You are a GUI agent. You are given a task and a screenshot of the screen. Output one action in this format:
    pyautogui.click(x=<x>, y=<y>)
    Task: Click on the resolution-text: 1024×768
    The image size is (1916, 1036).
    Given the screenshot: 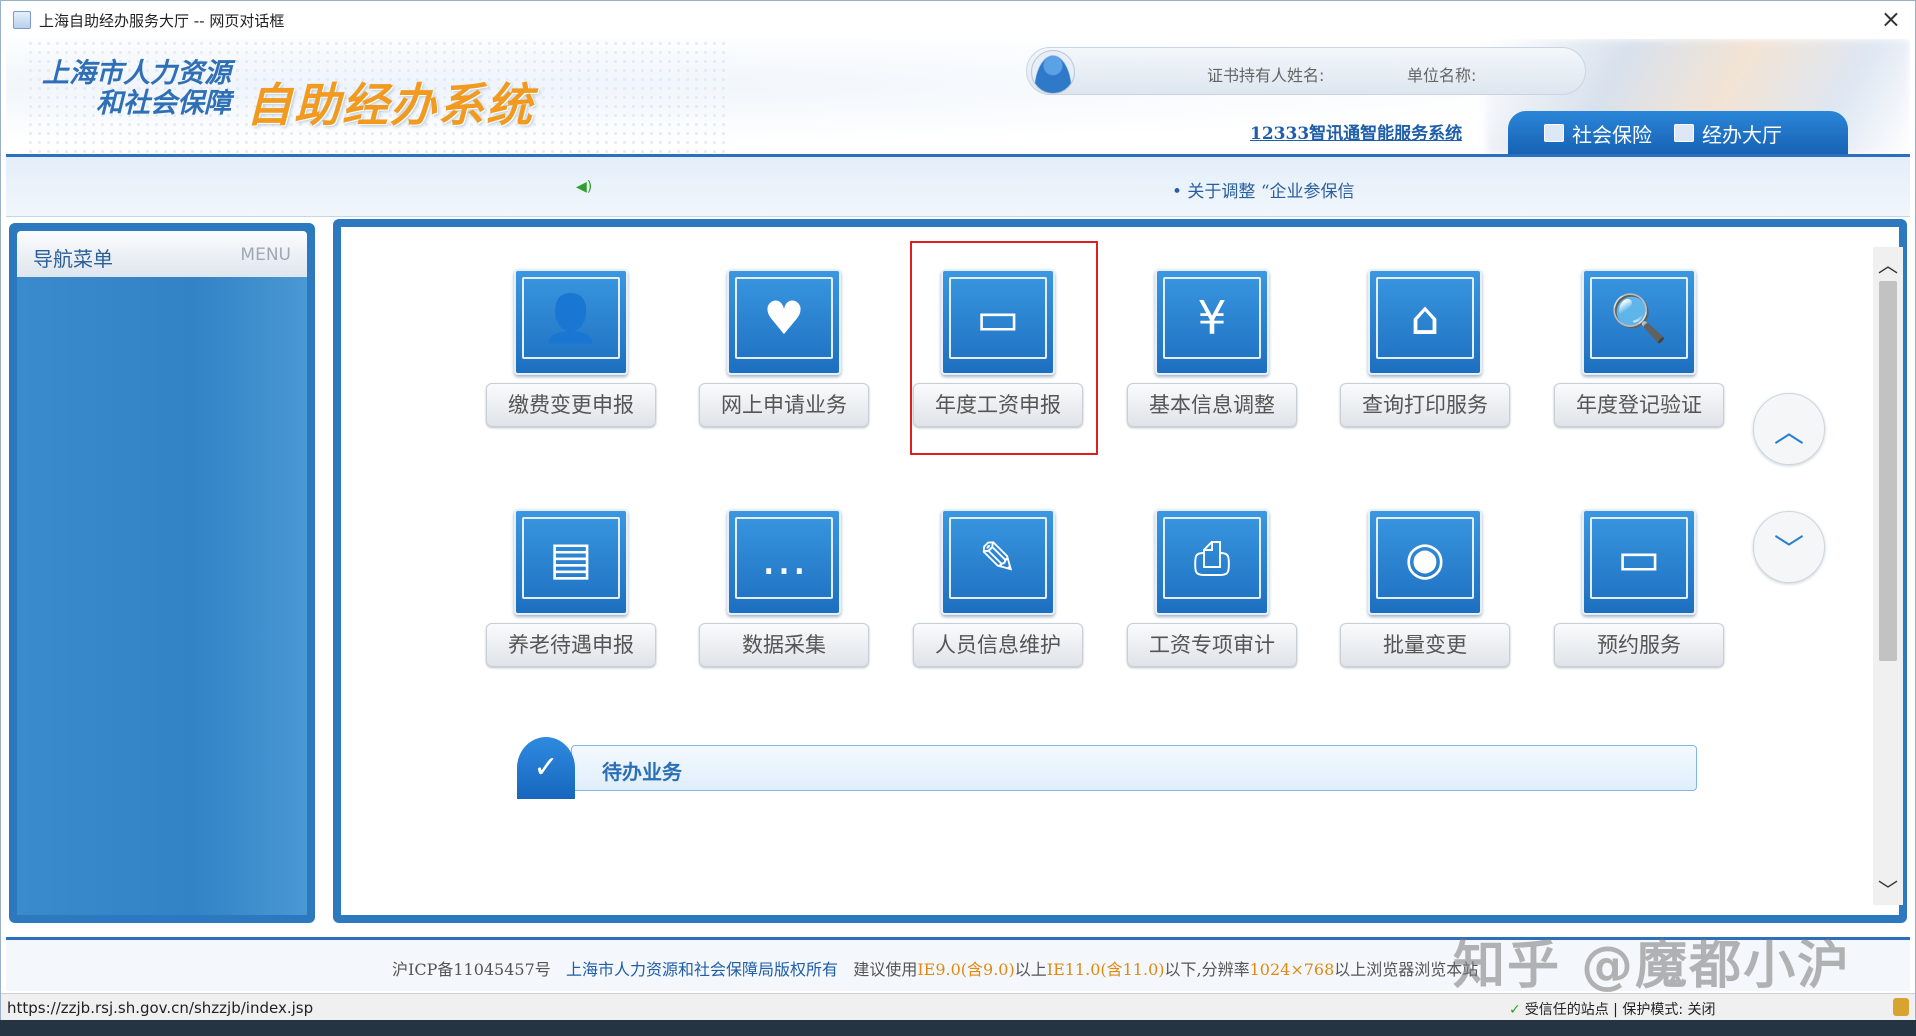 What is the action you would take?
    pyautogui.click(x=1292, y=969)
    